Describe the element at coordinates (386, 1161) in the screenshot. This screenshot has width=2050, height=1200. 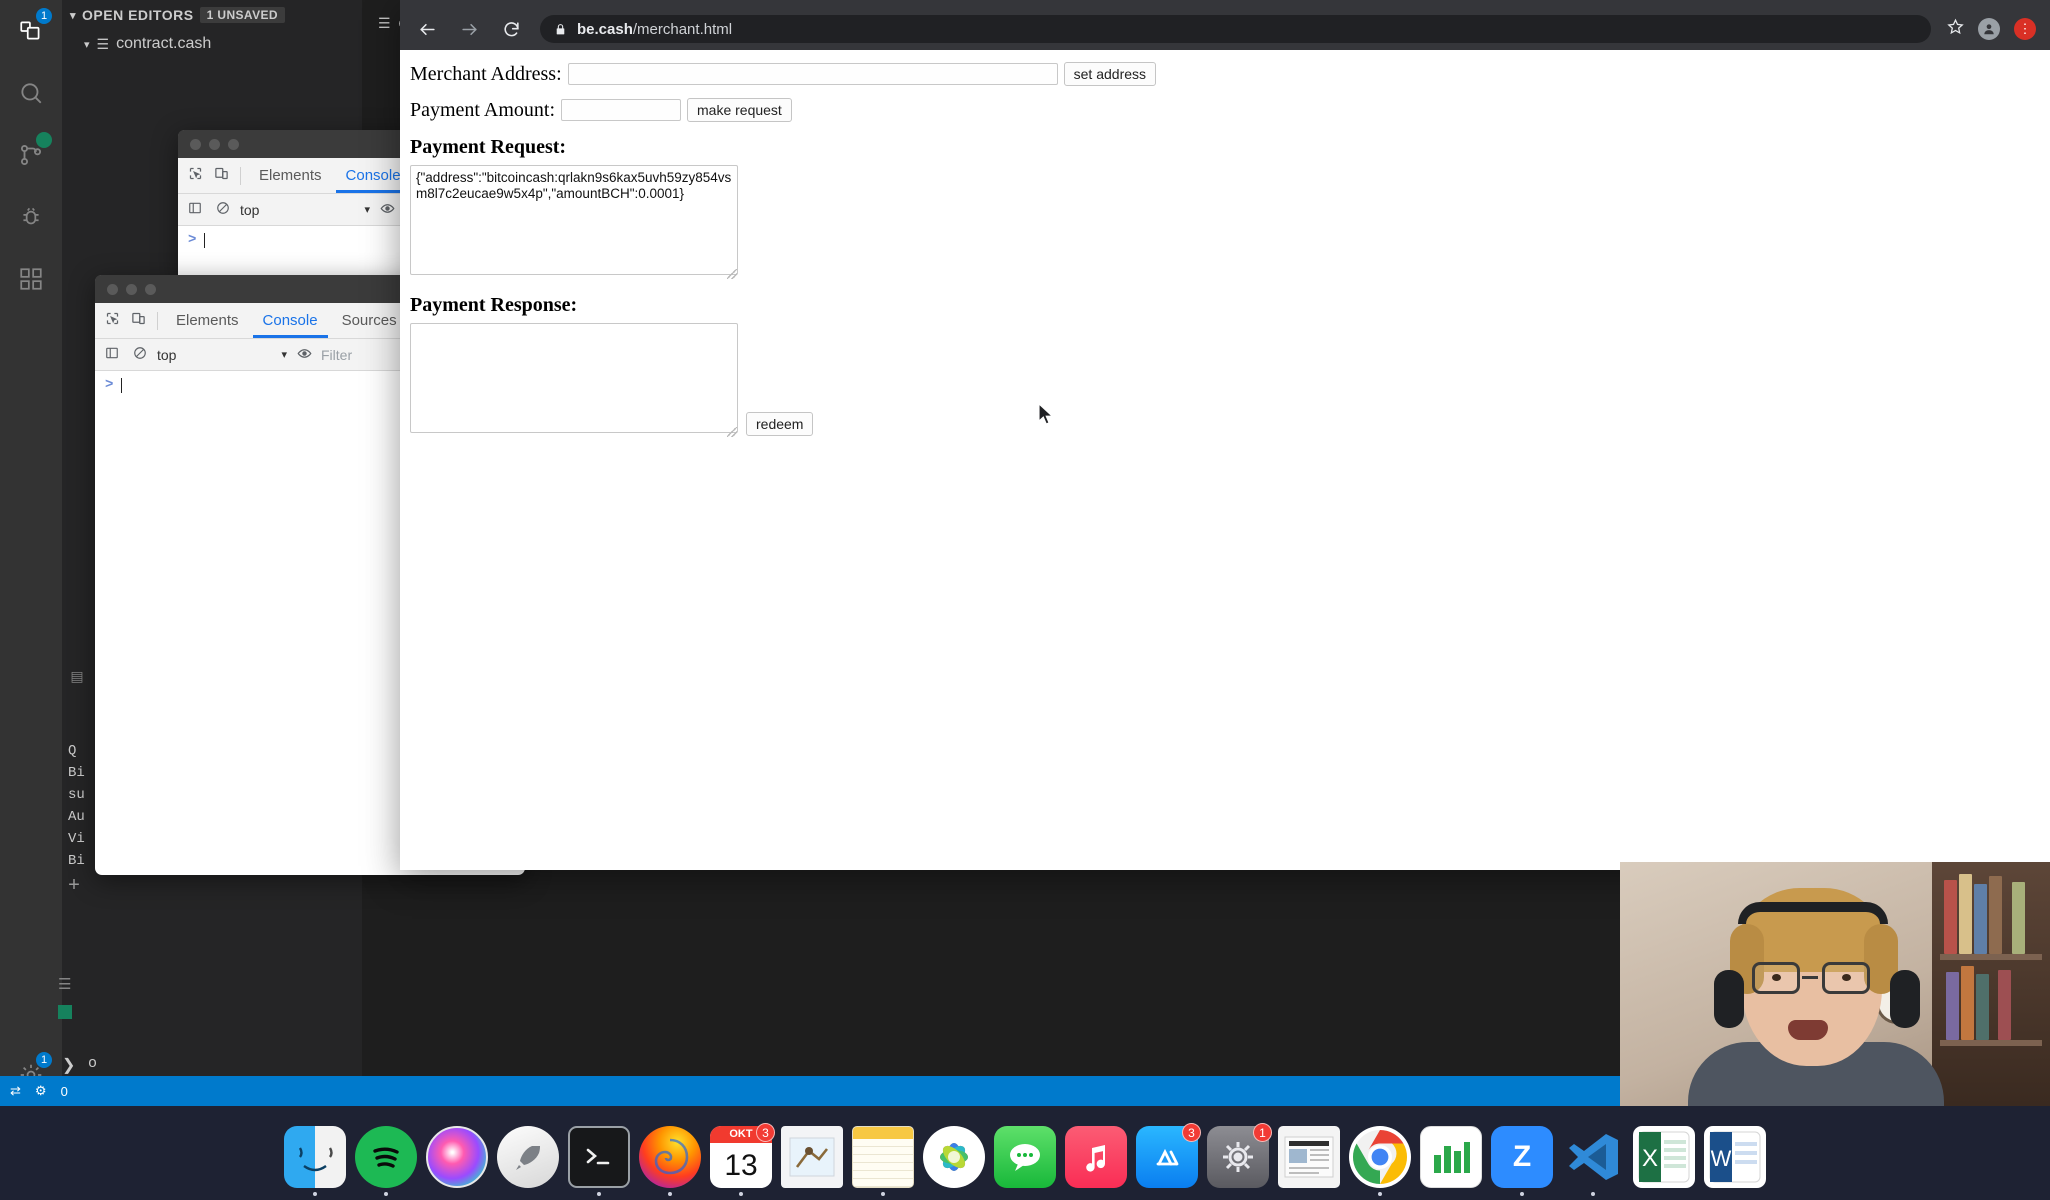
I see `dock-item-spotify` at that location.